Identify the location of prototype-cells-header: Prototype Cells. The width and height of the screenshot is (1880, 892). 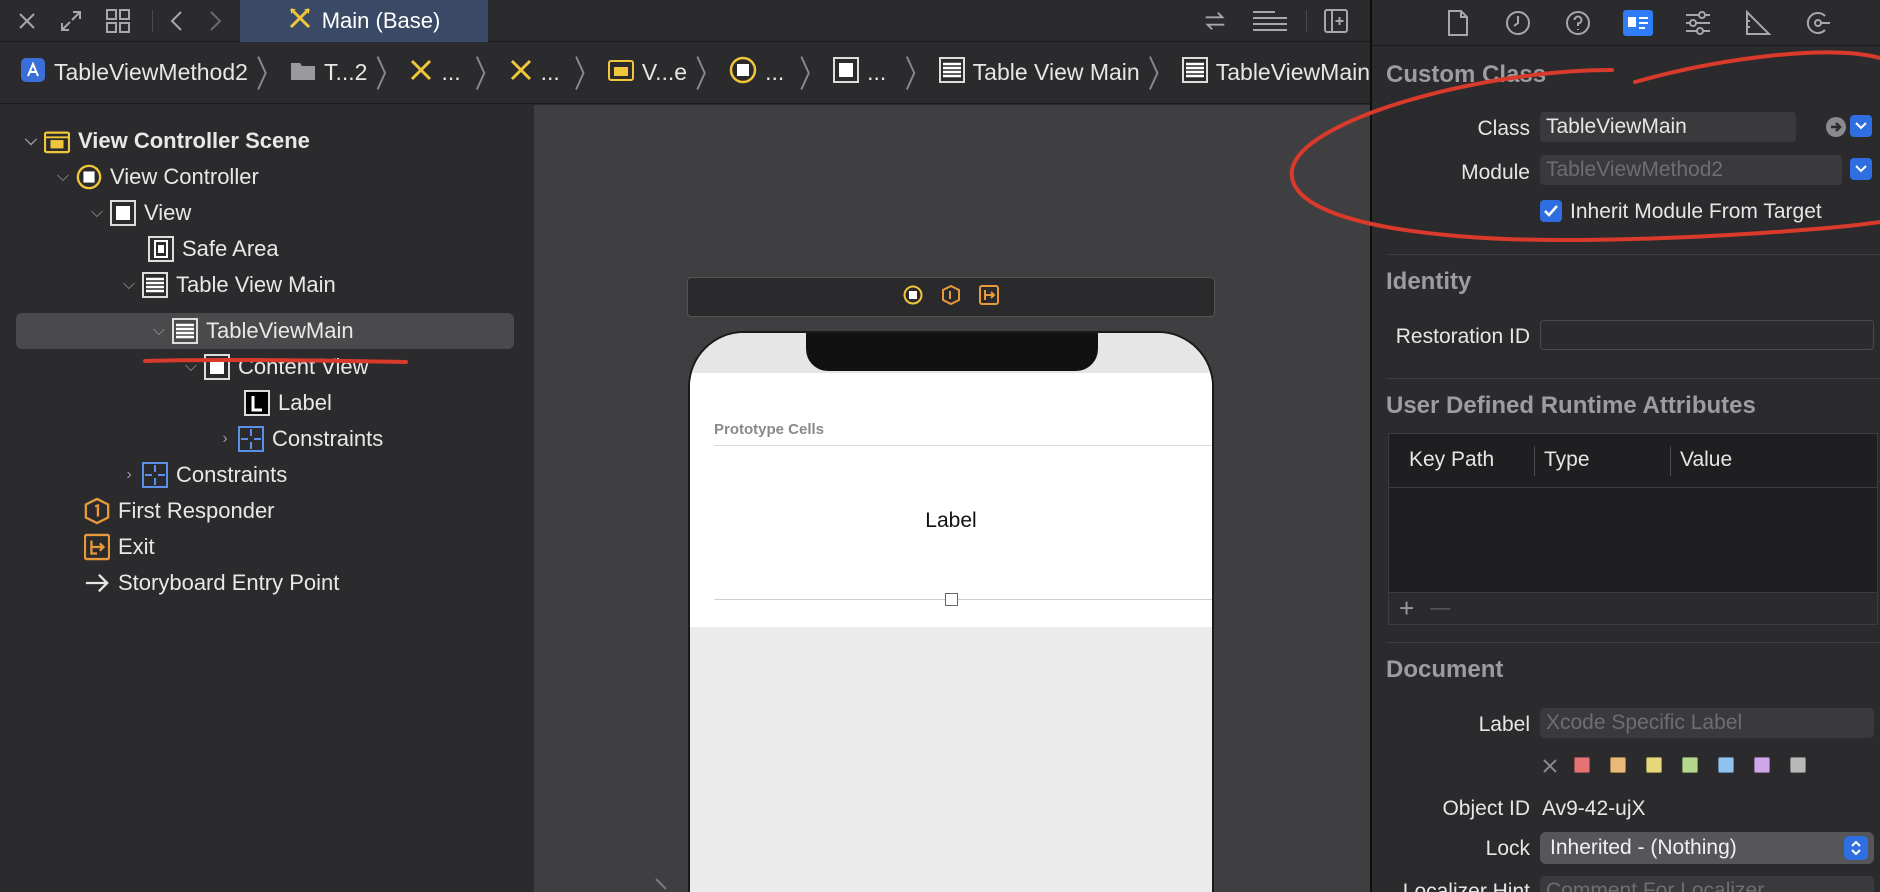
(769, 429).